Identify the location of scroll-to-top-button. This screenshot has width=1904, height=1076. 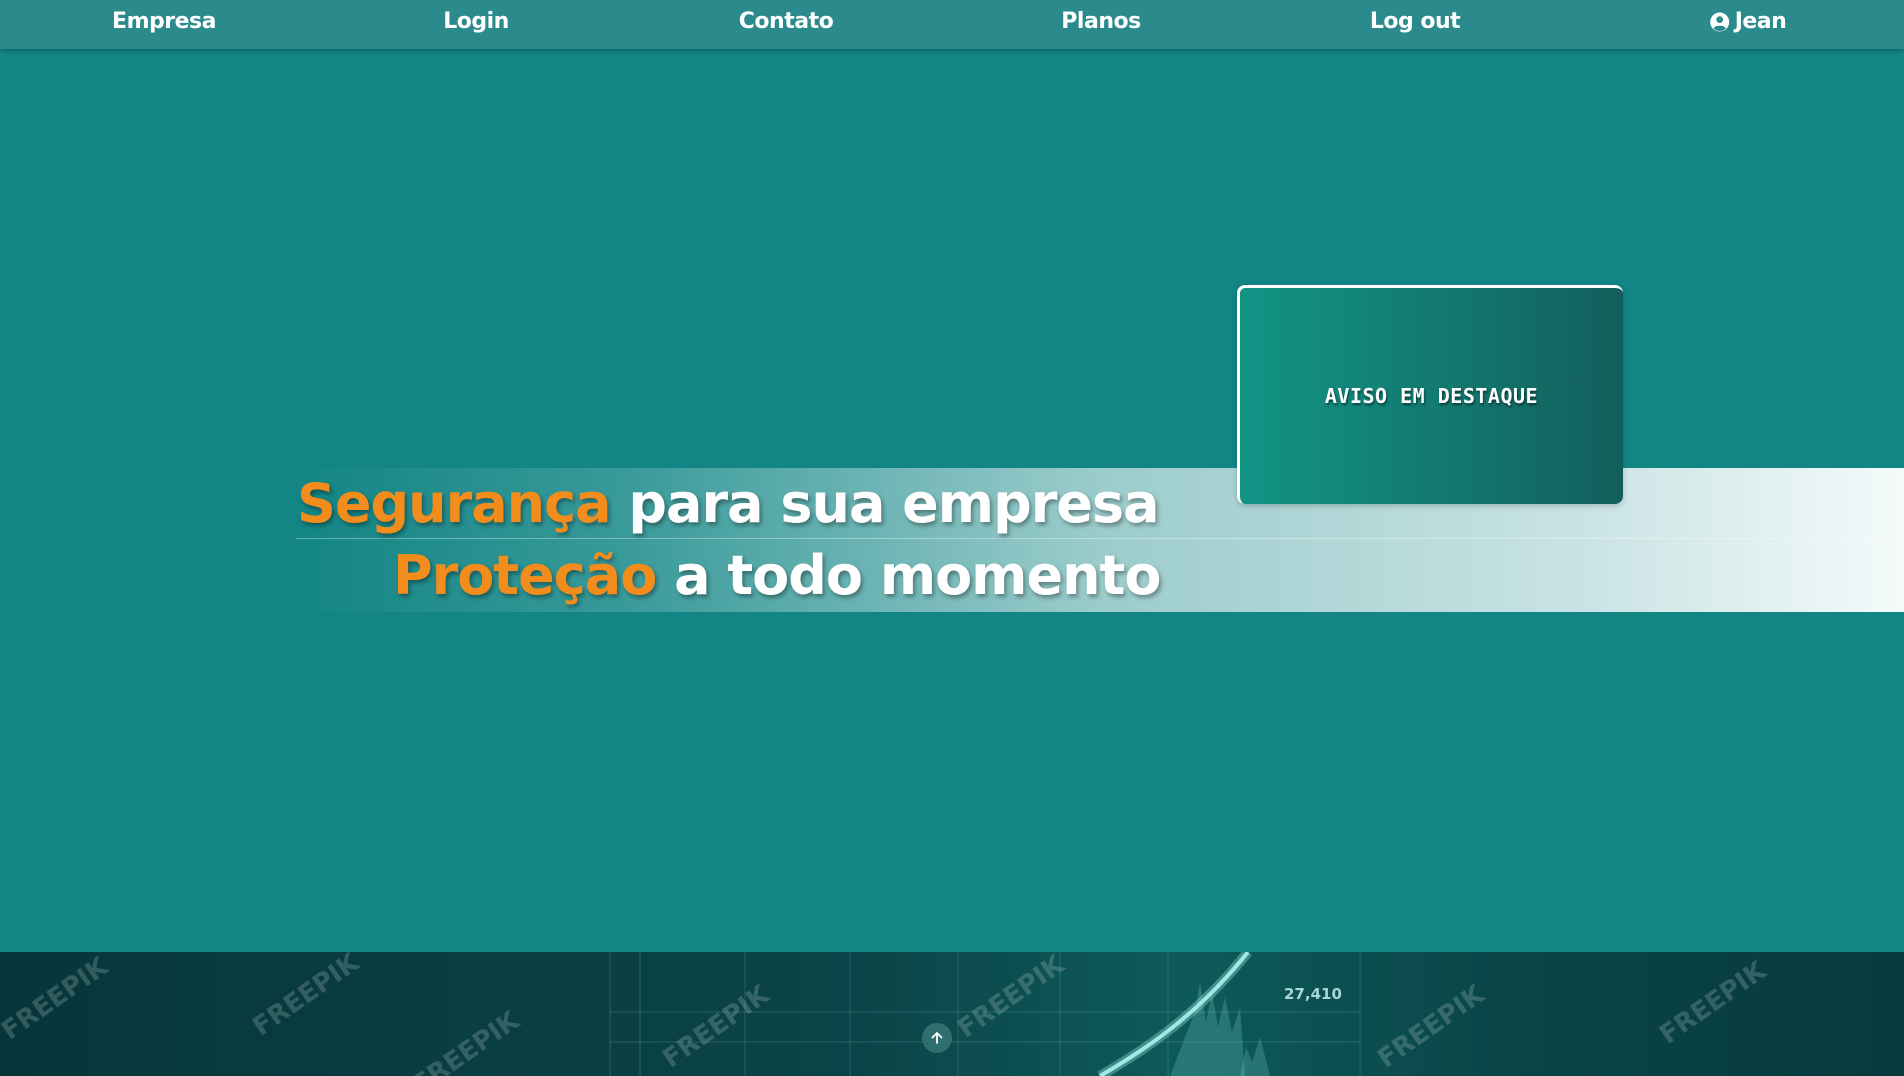
(937, 1038).